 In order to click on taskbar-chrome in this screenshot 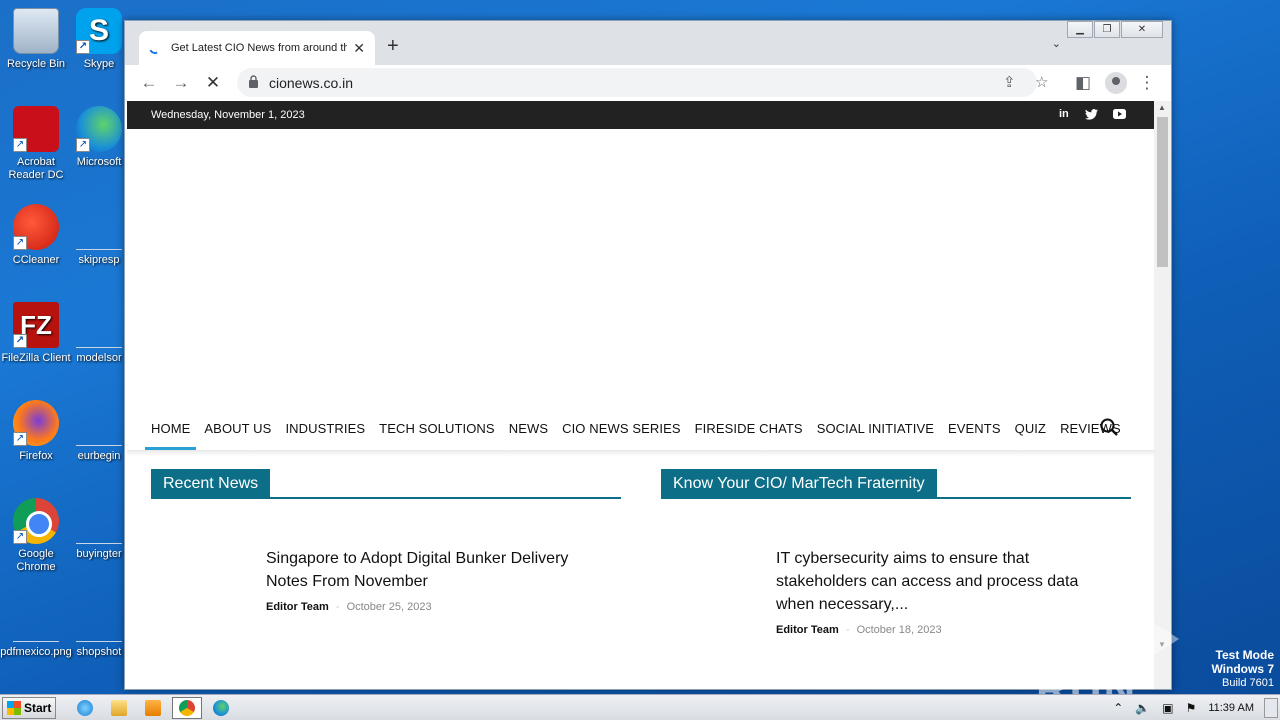, I will do `click(187, 707)`.